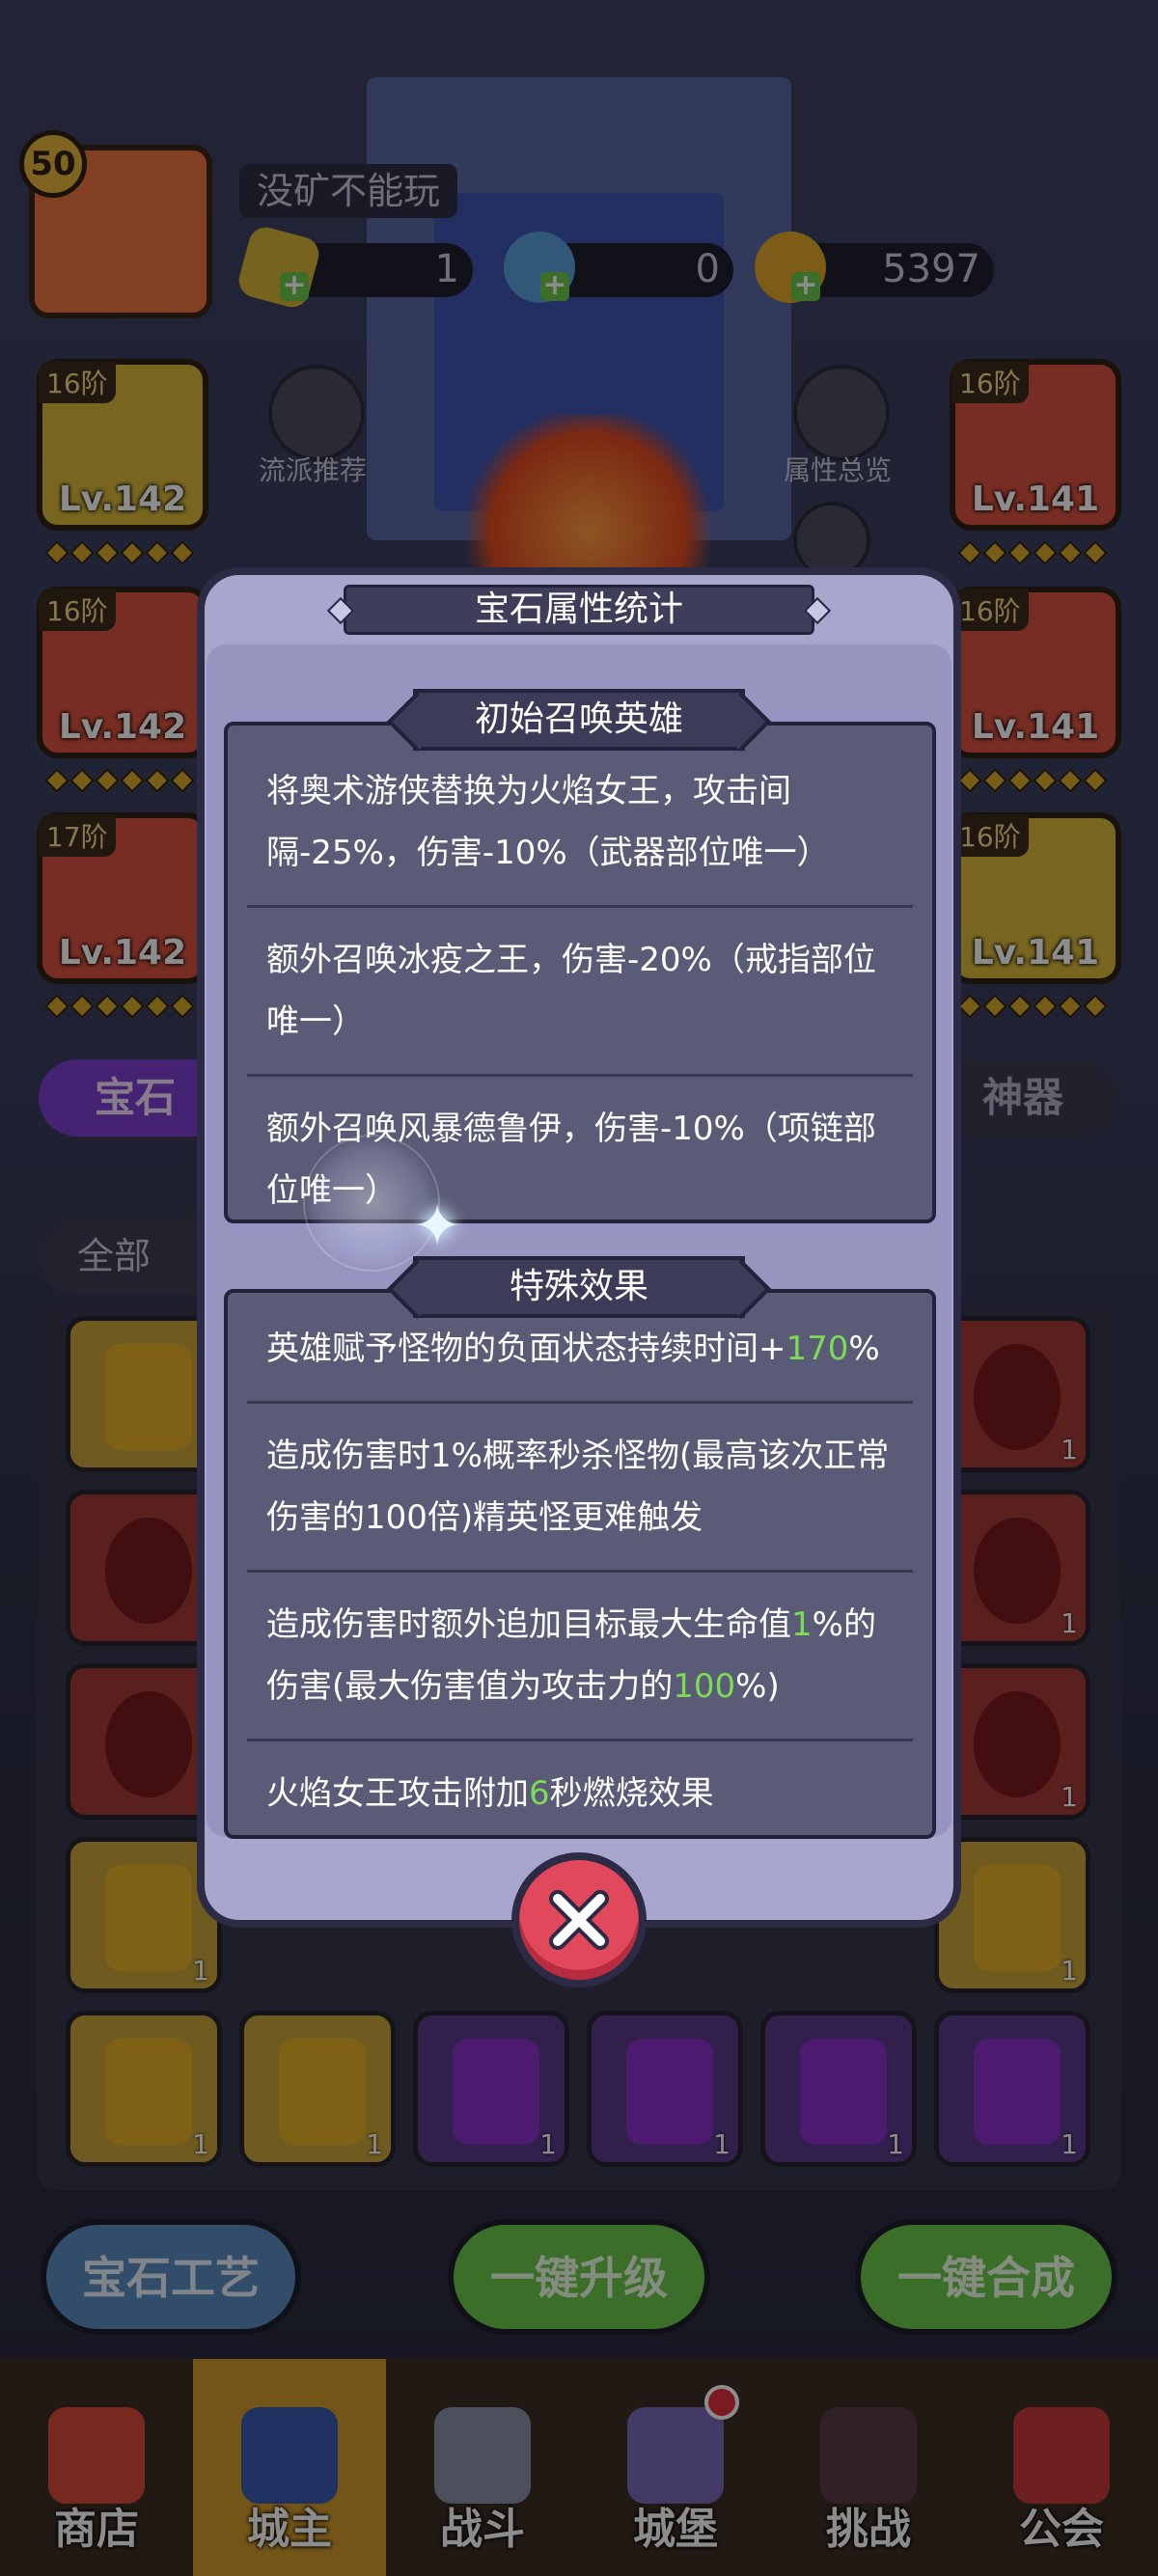 Image resolution: width=1158 pixels, height=2576 pixels. Describe the element at coordinates (579, 610) in the screenshot. I see `dialog-title: 宝石属性统计` at that location.